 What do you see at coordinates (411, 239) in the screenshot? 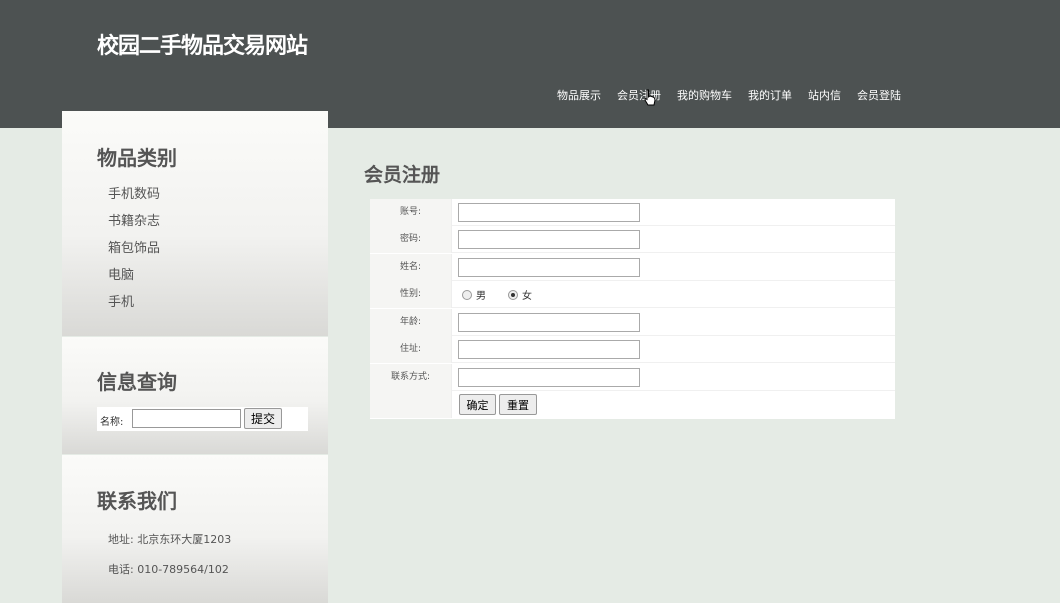
I see `password-label: 密码:` at bounding box center [411, 239].